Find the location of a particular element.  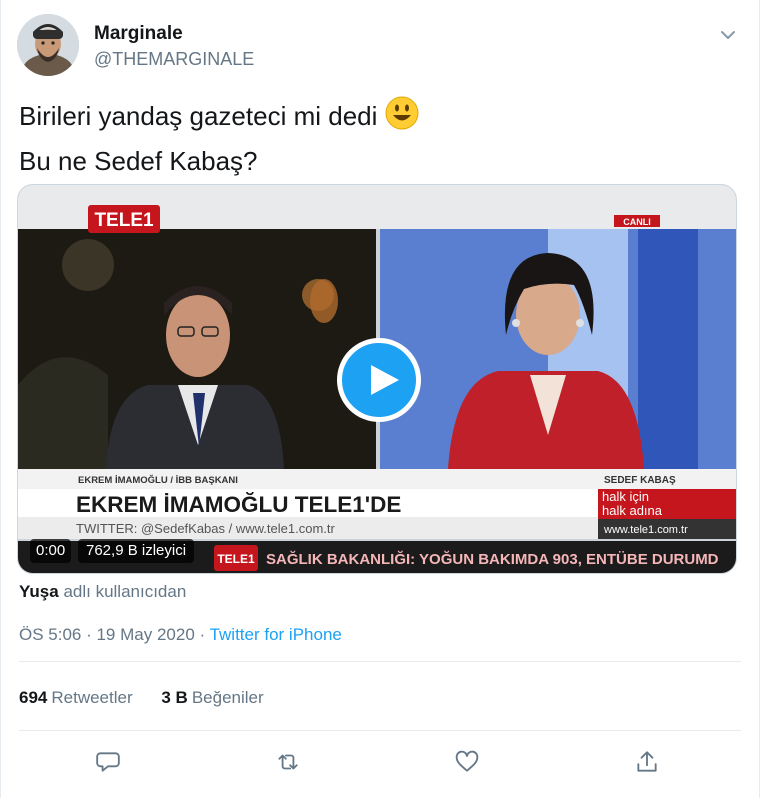

like-button is located at coordinates (467, 762).